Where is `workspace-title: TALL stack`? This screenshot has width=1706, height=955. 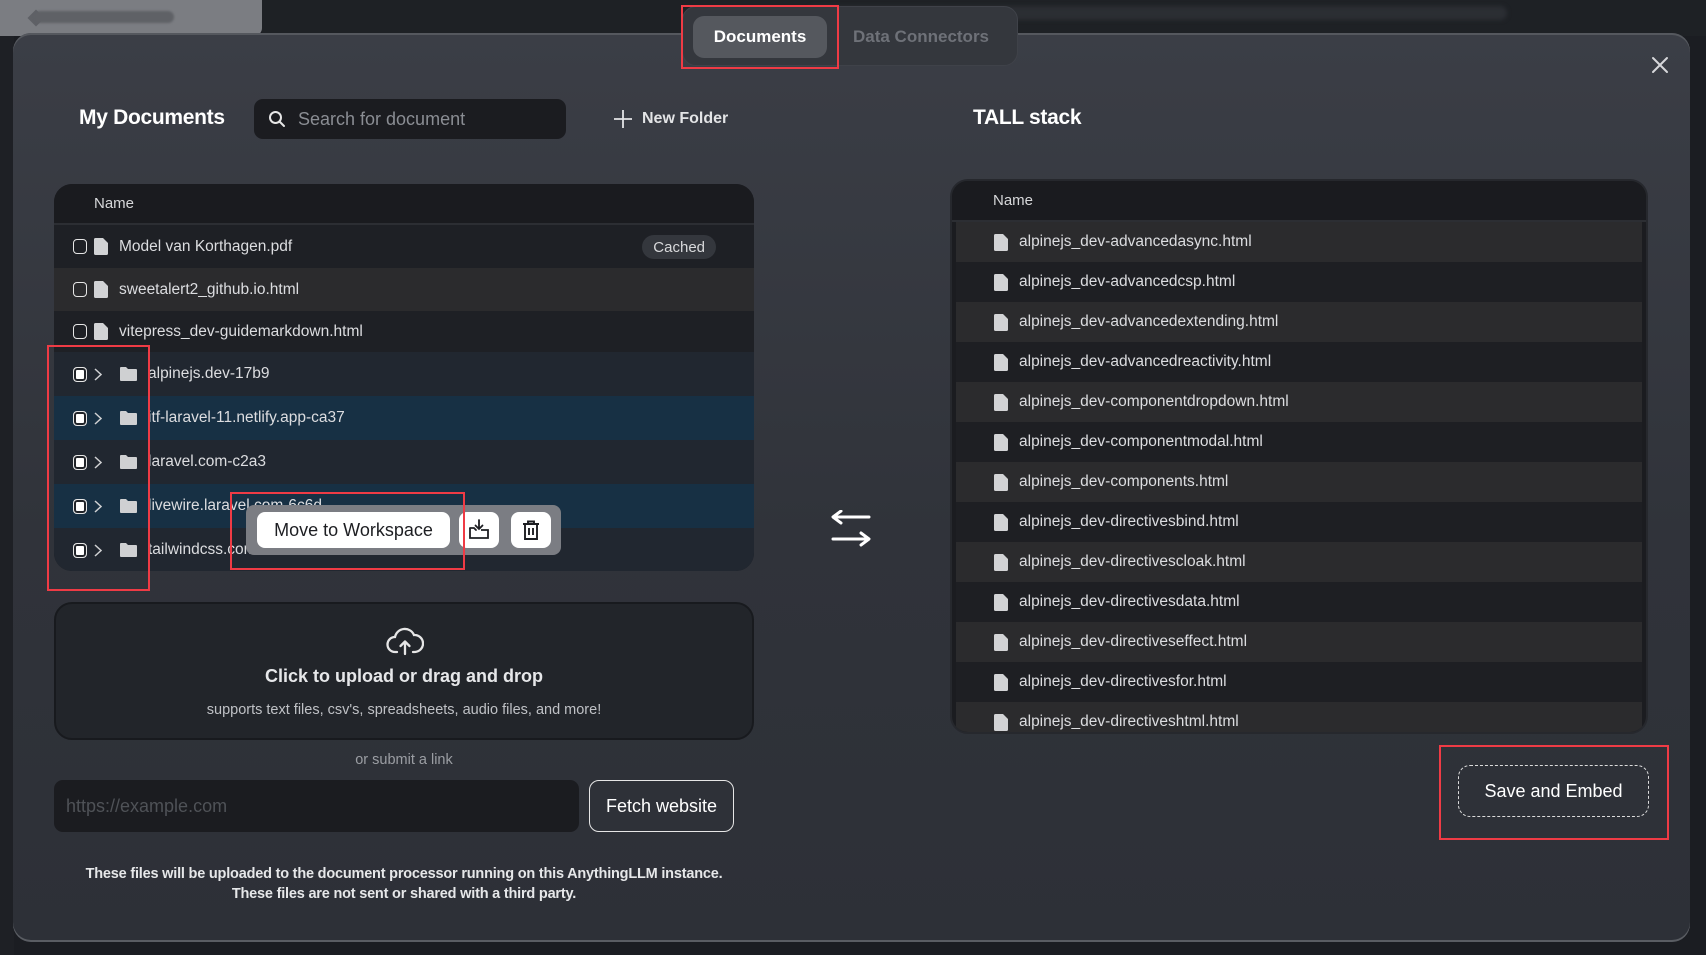
workspace-title: TALL stack is located at coordinates (1027, 117).